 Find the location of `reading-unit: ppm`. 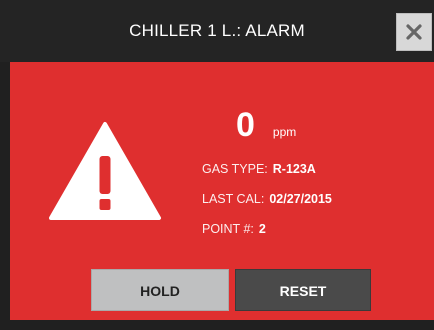

reading-unit: ppm is located at coordinates (284, 132).